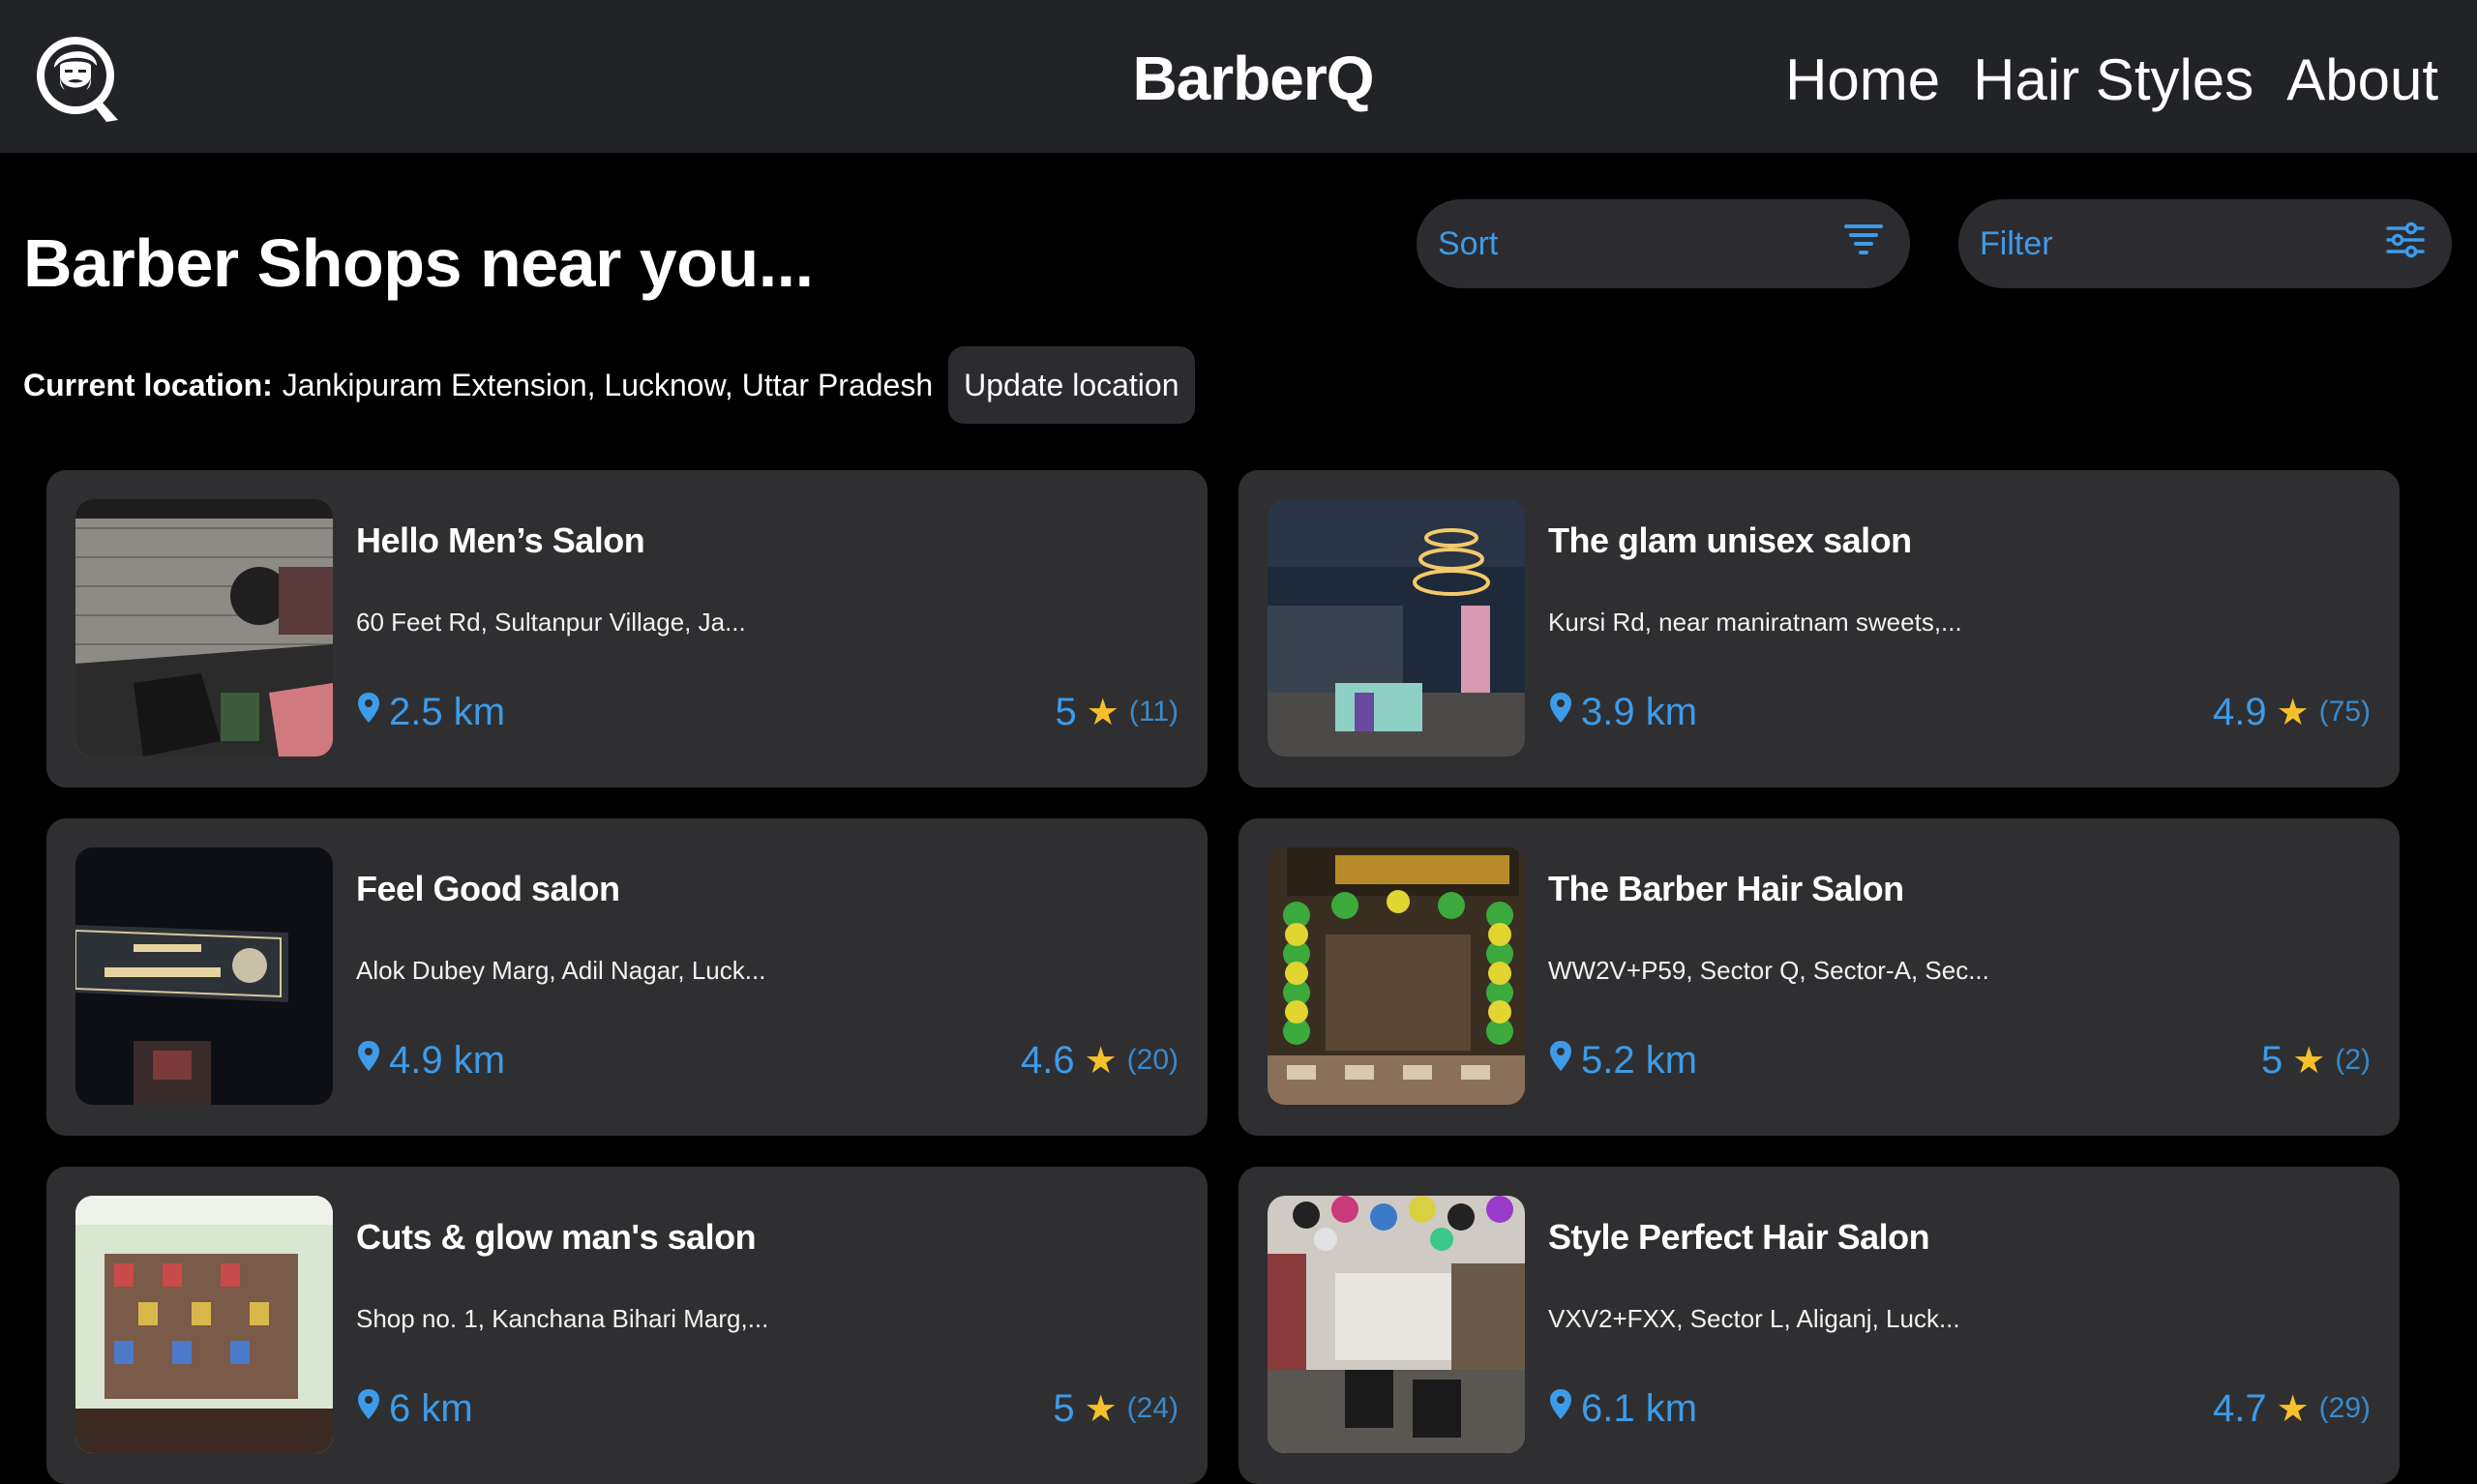  I want to click on main-nav: Home Hair Styles About, so click(2111, 79).